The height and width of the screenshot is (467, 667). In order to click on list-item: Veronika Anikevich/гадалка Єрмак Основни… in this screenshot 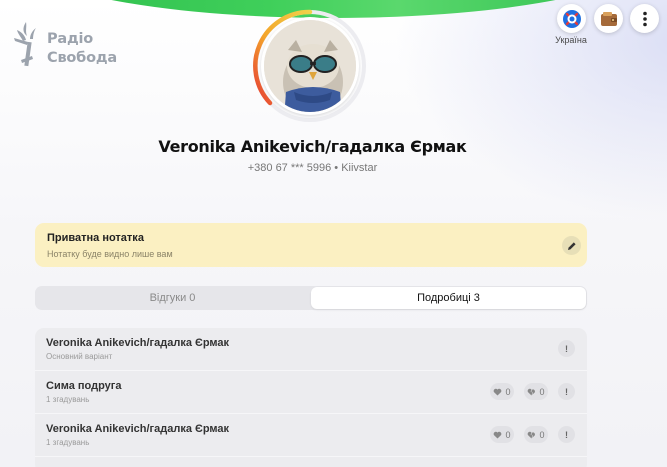, I will do `click(311, 349)`.